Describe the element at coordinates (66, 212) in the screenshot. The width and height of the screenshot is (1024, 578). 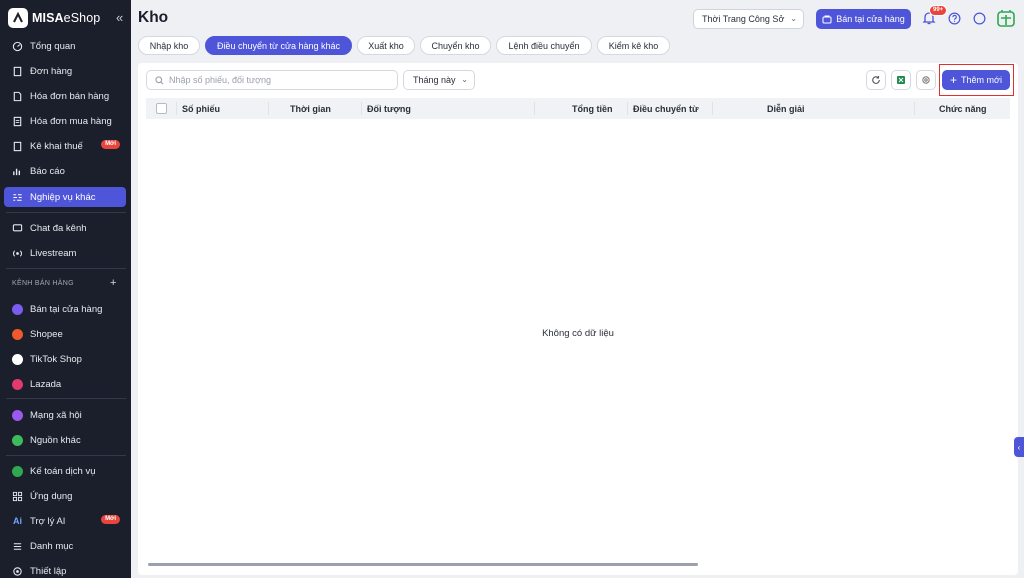
I see `sidebar-divider` at that location.